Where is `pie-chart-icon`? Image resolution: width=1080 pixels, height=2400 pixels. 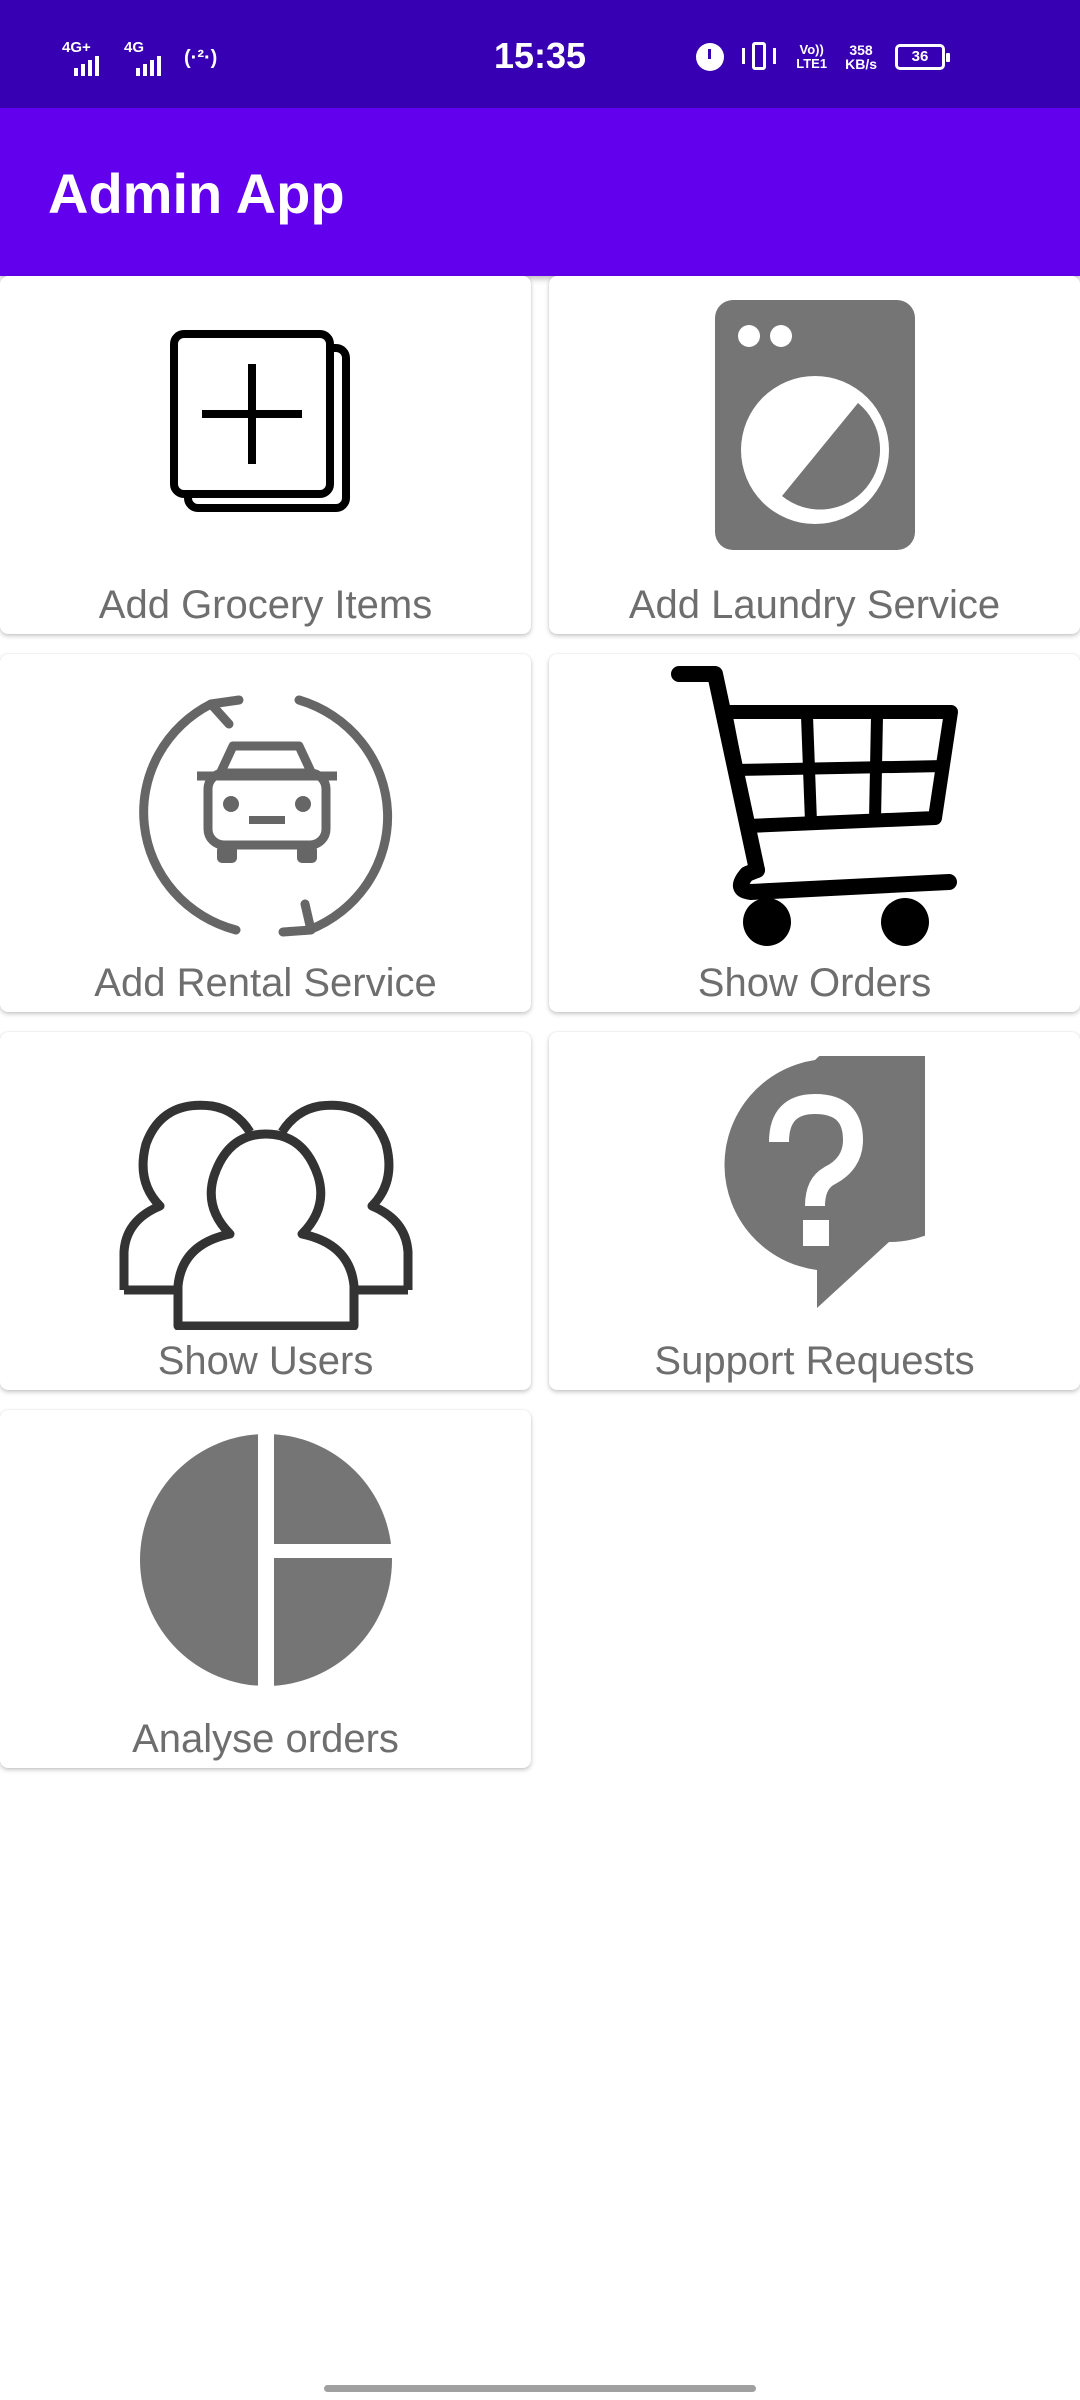 pie-chart-icon is located at coordinates (266, 1560).